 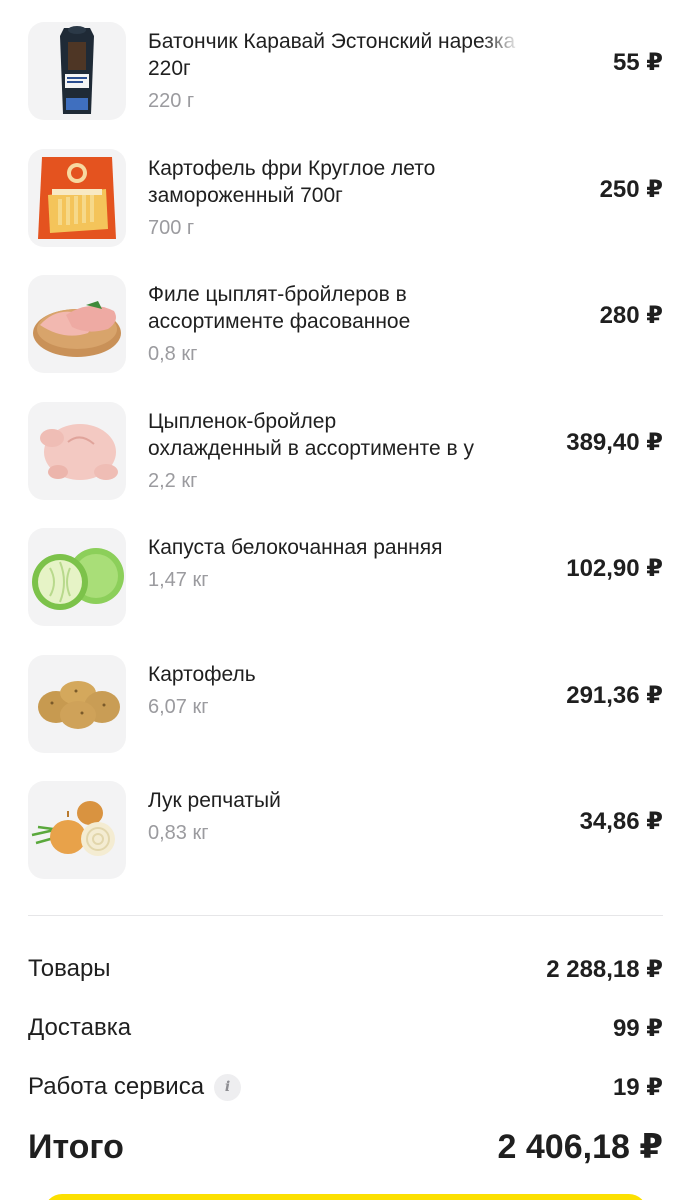 I want to click on item-title-line: Батончик Каравай Эстонский нарезка, so click(x=332, y=41).